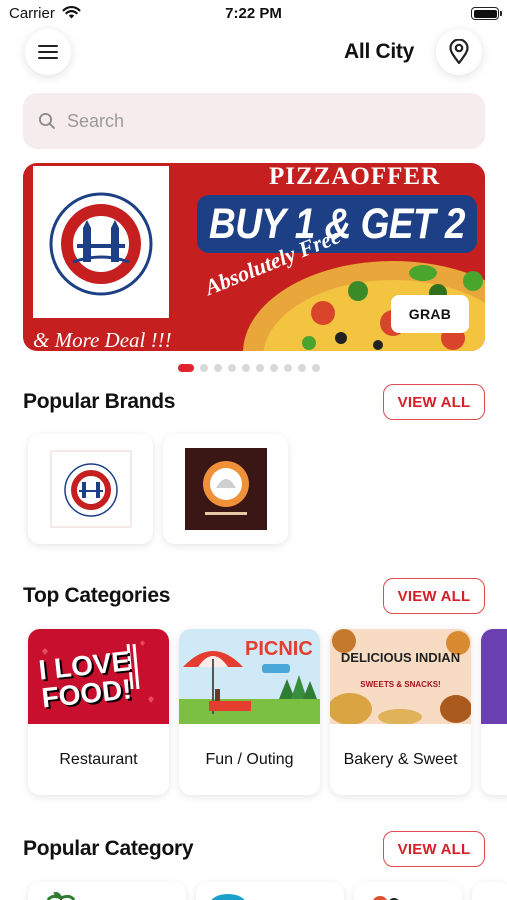 This screenshot has width=507, height=900. Describe the element at coordinates (85, 679) in the screenshot. I see `restaurant-image-text: I LOVE FOOD!` at that location.